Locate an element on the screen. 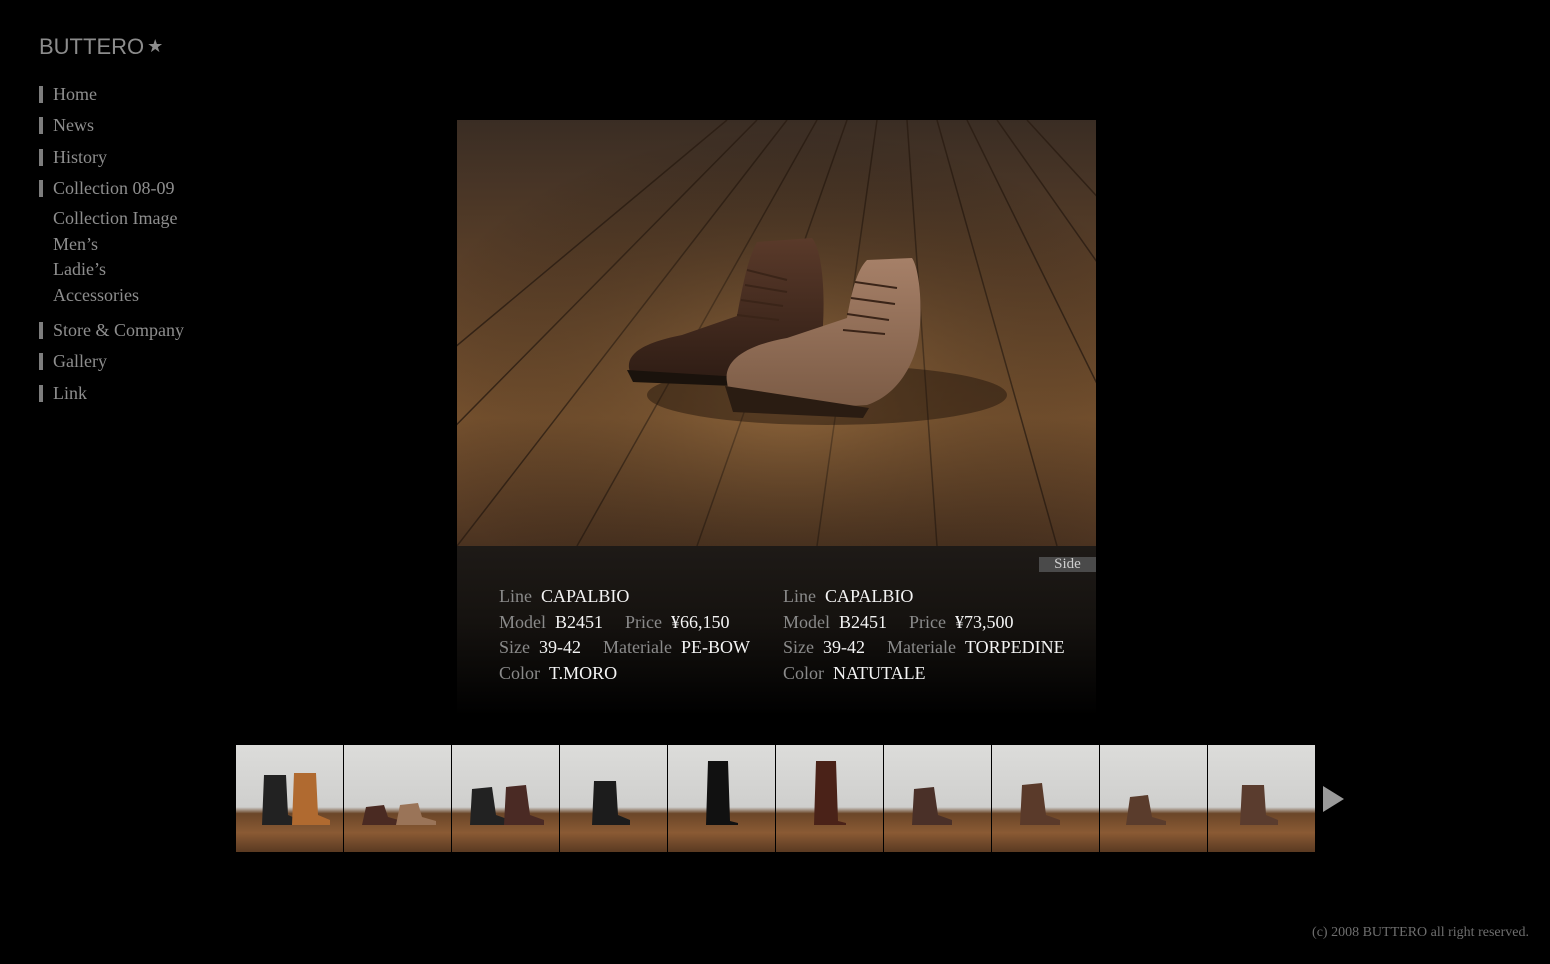 Image resolution: width=1550 pixels, height=964 pixels. nav-item-home: Home is located at coordinates (139, 94).